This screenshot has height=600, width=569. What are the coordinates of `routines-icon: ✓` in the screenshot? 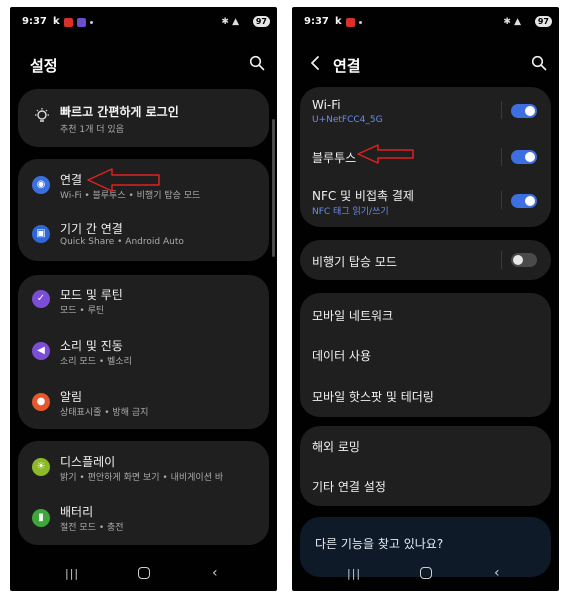 It's located at (41, 299).